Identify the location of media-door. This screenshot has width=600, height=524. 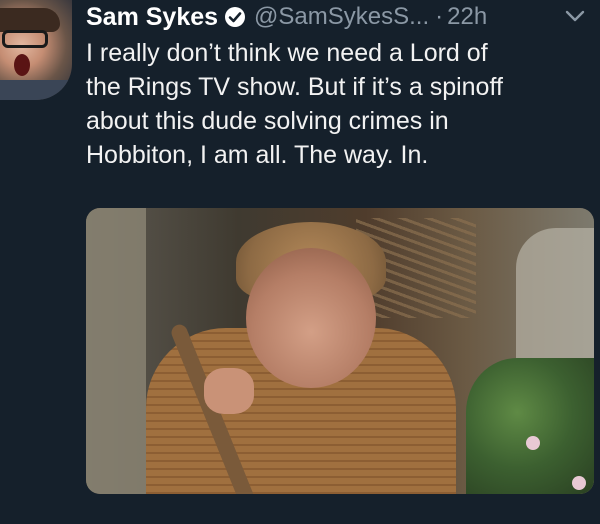
(116, 351).